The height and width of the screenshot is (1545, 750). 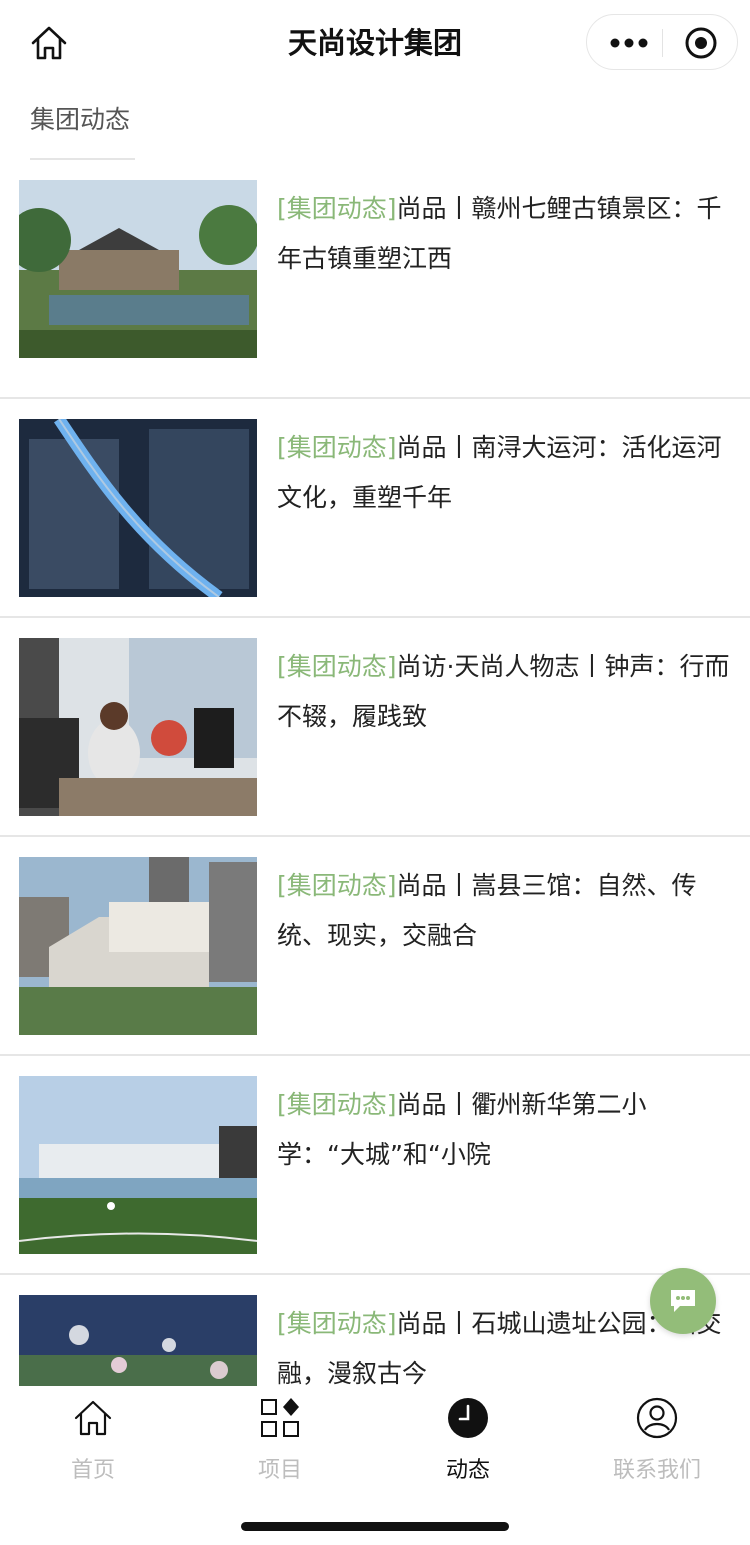 I want to click on article-title: [集团动态]尚品丨衢州新华第二小学：“大城”和“小院, so click(x=504, y=1130).